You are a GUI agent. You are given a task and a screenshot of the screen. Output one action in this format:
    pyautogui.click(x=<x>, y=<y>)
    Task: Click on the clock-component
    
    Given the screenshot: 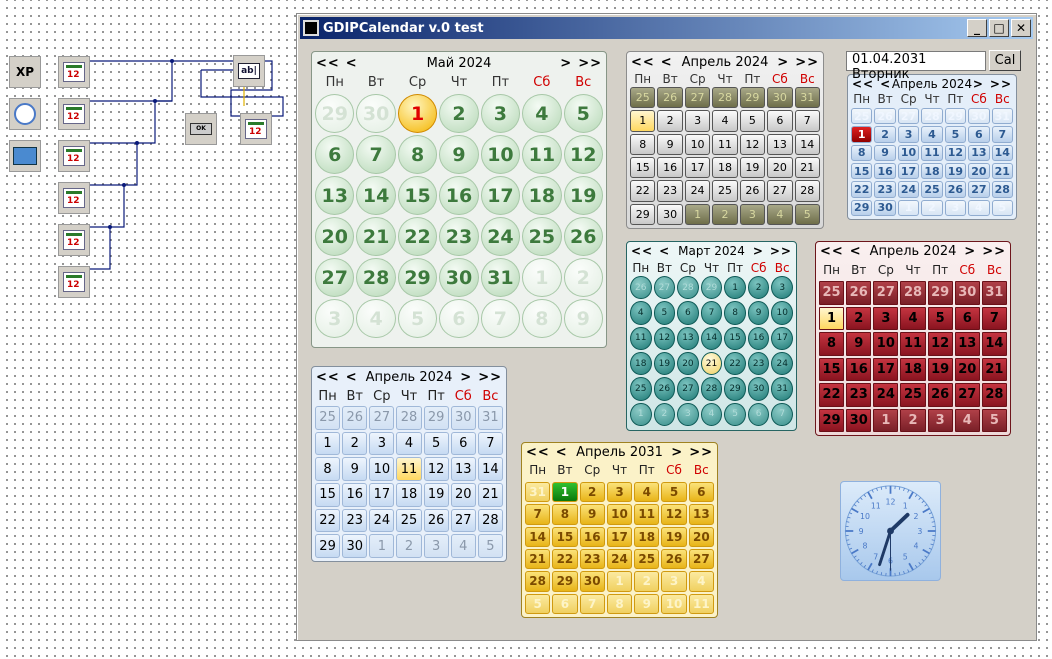 What is the action you would take?
    pyautogui.click(x=25, y=114)
    